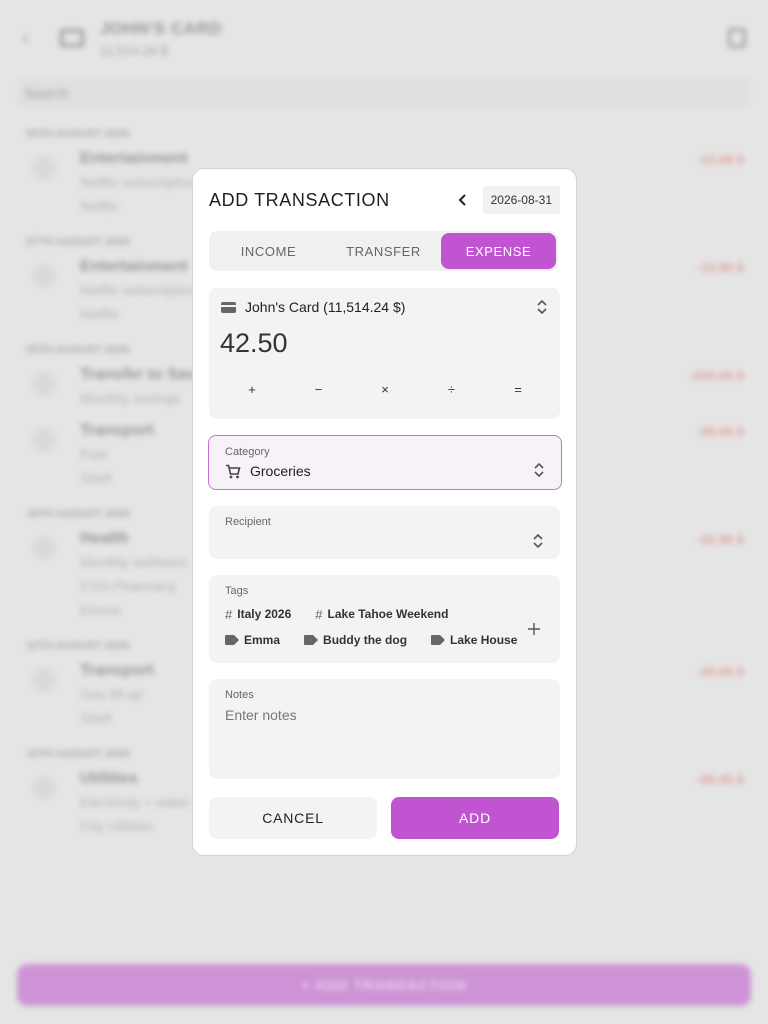 The image size is (768, 1024). I want to click on amount-input, so click(370, 343).